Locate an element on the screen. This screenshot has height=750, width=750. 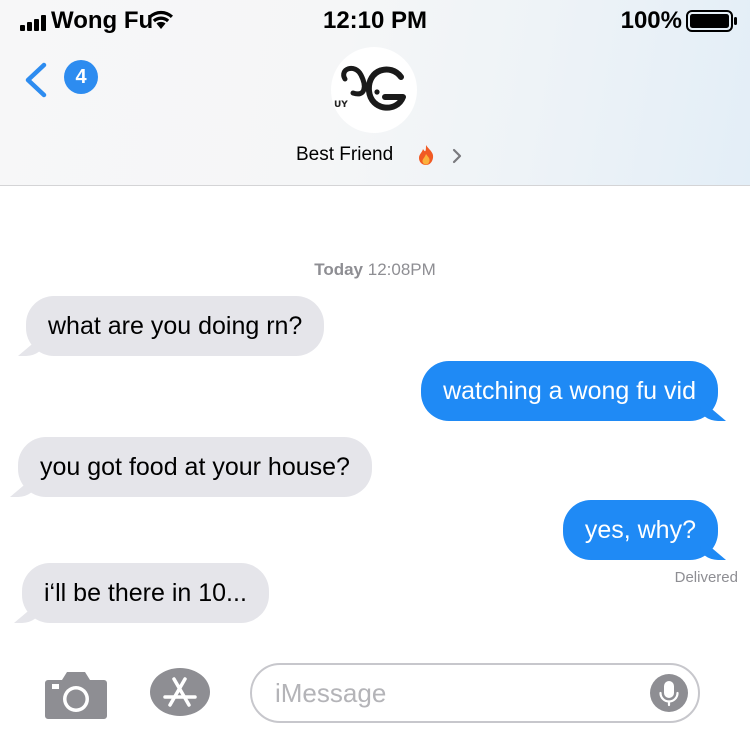
microphone-button is located at coordinates (669, 693).